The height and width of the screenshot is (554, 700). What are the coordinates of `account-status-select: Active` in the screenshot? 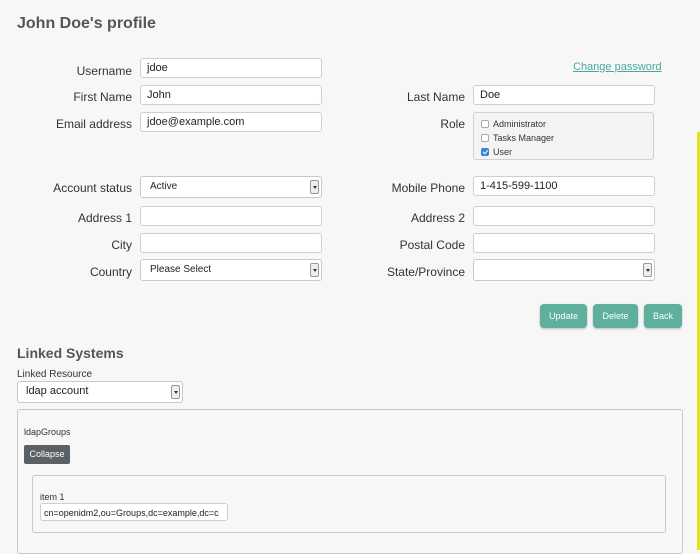 It's located at (231, 187).